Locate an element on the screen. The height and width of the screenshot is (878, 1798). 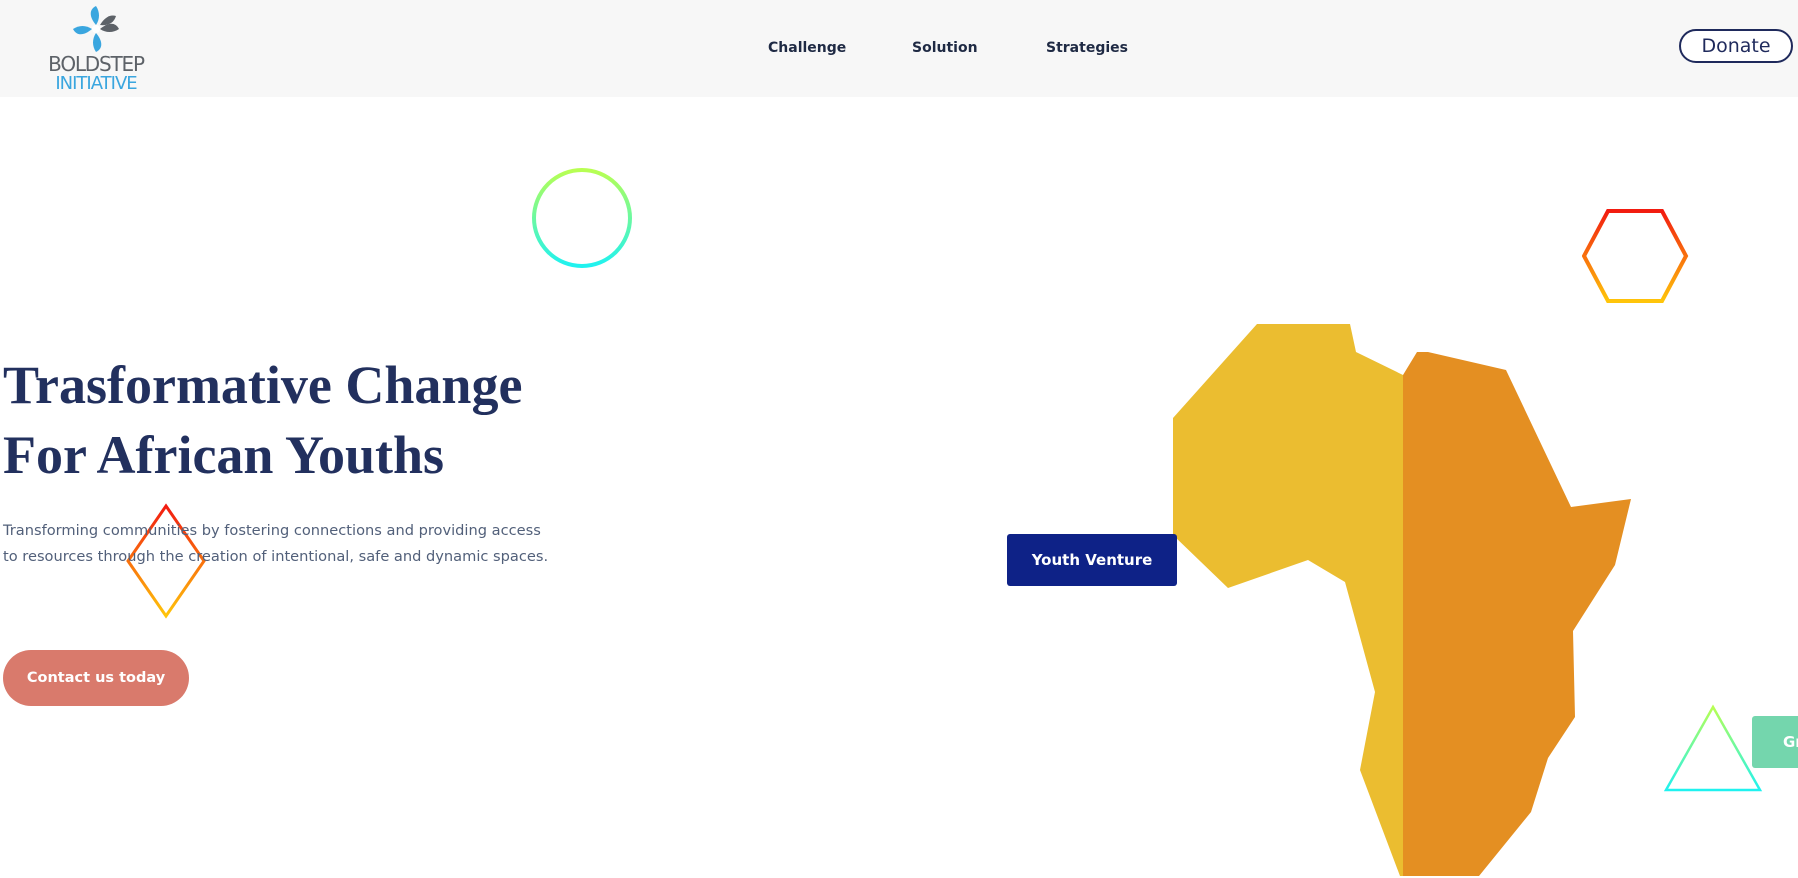
nav-challenge: Challenge is located at coordinates (807, 48).